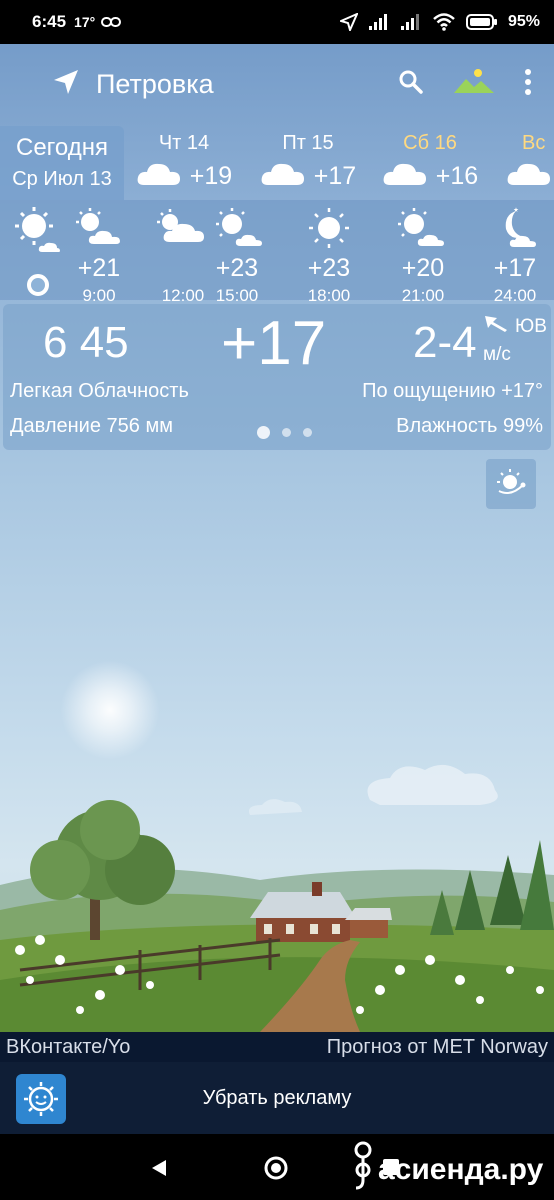  I want to click on location-arrow-icon, so click(66, 84).